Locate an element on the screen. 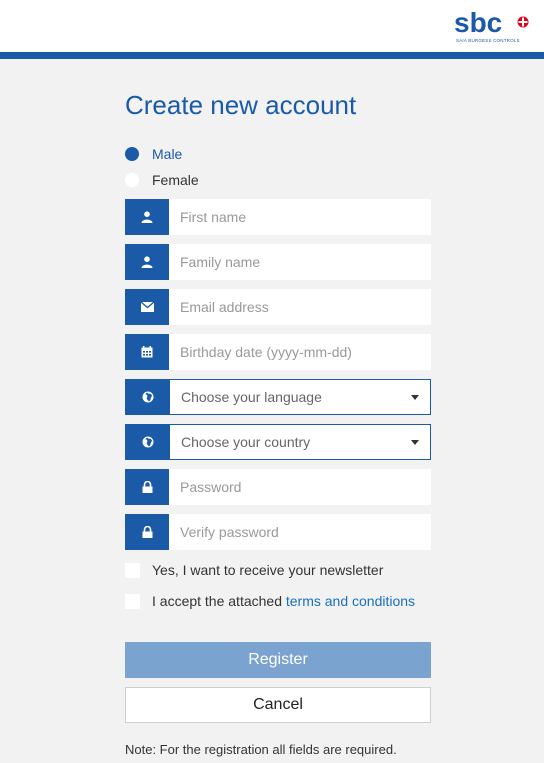 This screenshot has height=763, width=544. terms-label-prefix: I accept the attached is located at coordinates (219, 601).